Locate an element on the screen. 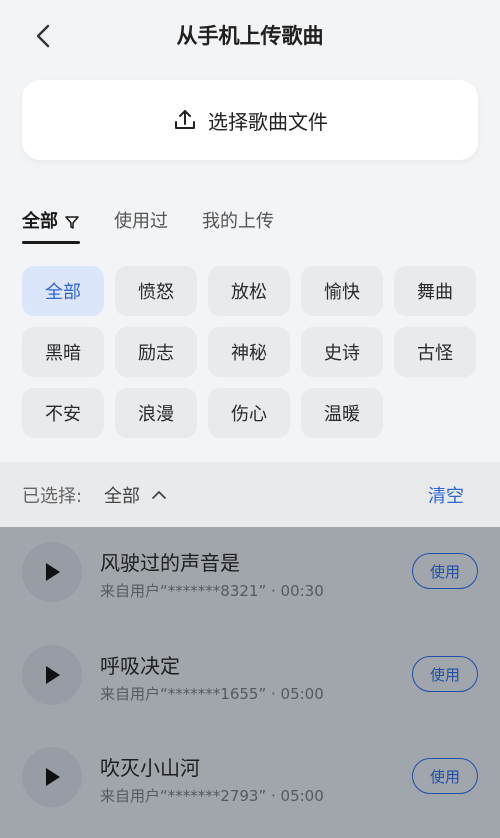 This screenshot has height=838, width=500. selection-bar: 已选择: 全部 清空 is located at coordinates (250, 494).